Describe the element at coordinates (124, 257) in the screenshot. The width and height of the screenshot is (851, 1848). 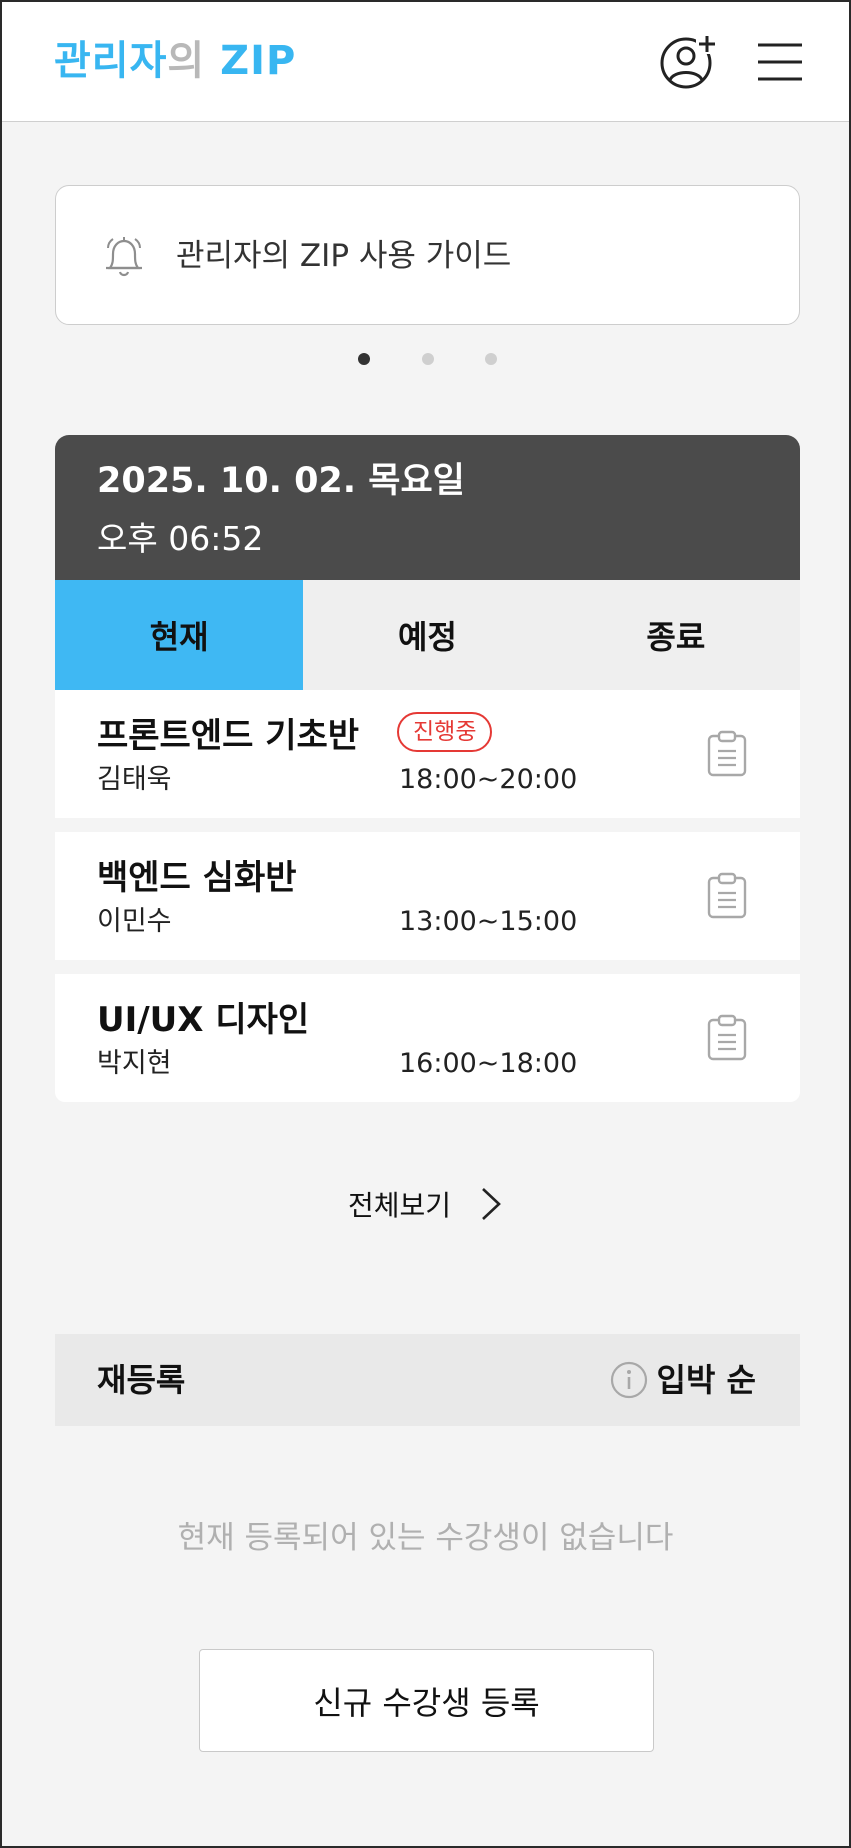
I see `bell-icon` at that location.